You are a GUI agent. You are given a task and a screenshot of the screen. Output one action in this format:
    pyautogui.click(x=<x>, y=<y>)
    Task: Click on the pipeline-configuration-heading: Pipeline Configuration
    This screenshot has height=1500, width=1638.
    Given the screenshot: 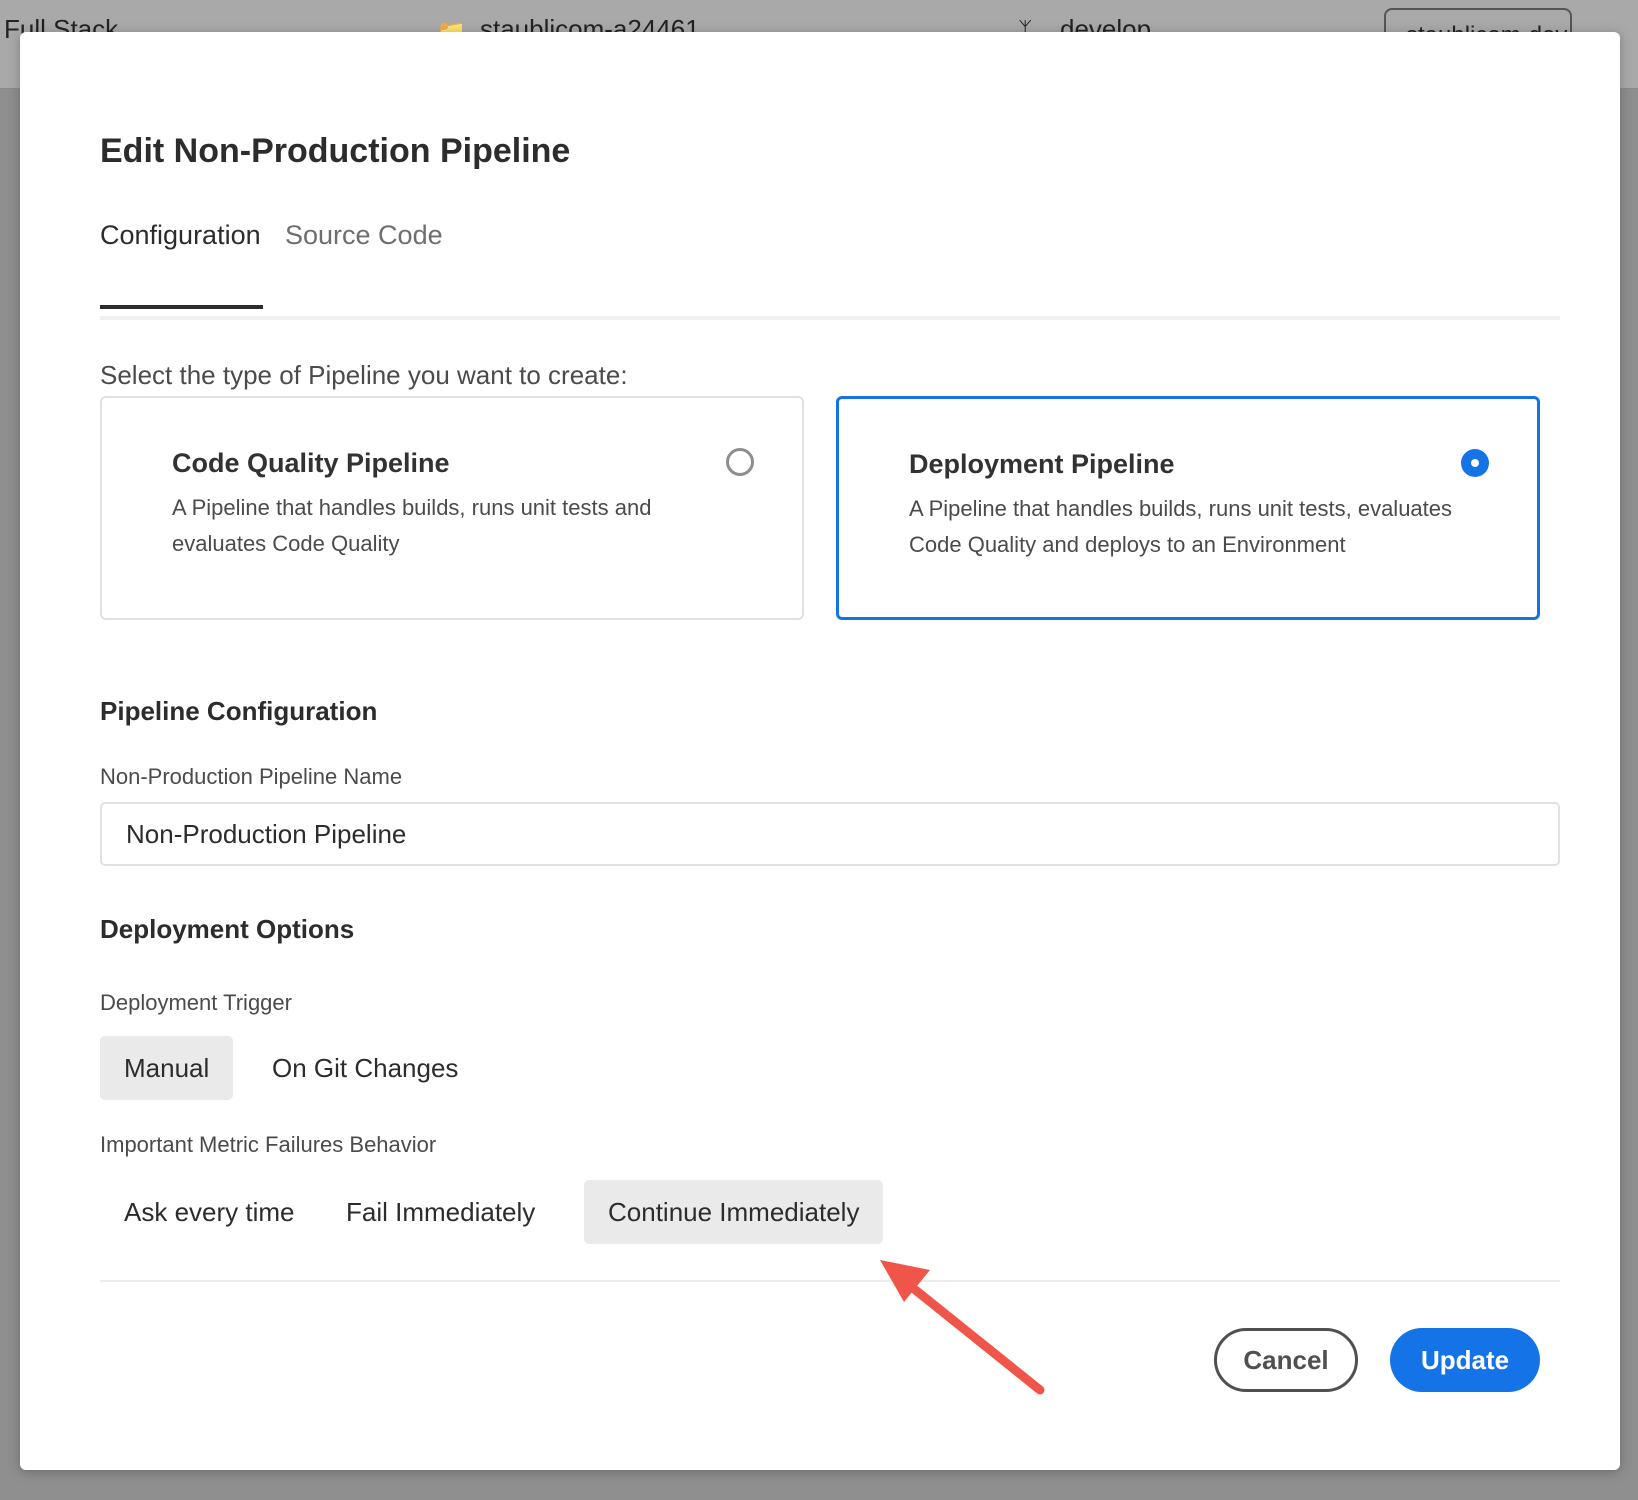 What is the action you would take?
    pyautogui.click(x=239, y=711)
    